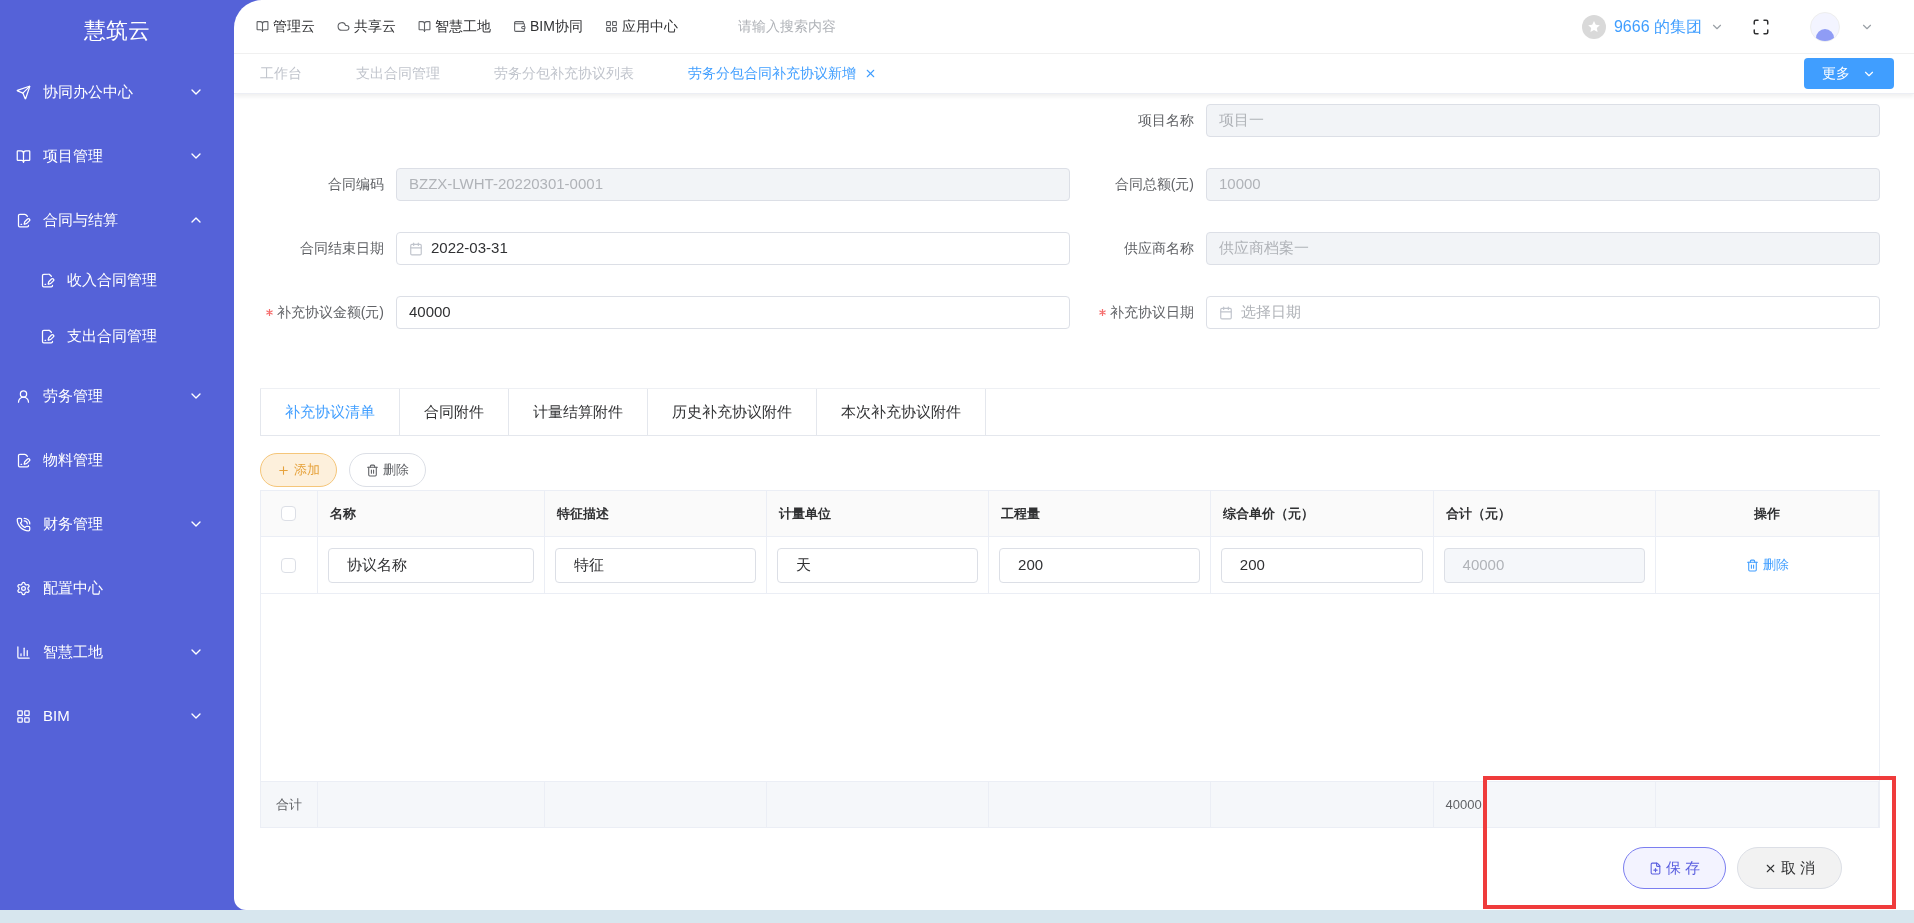 The width and height of the screenshot is (1914, 923). Describe the element at coordinates (117, 280) in the screenshot. I see `sidebar-subitem: 收入合同管理` at that location.